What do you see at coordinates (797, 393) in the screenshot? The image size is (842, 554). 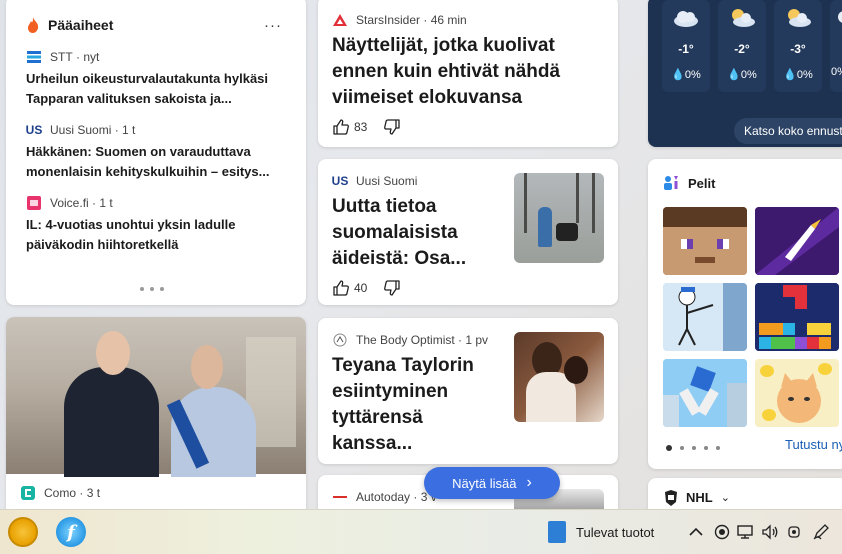 I see `game-tile-cats` at bounding box center [797, 393].